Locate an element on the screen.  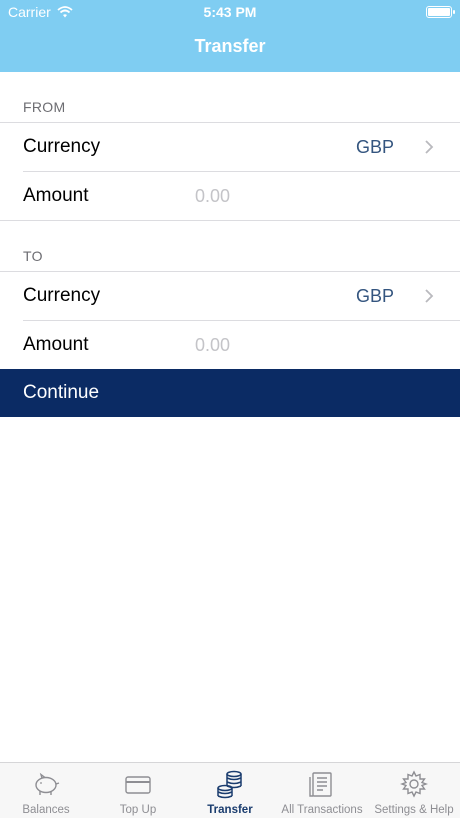
status-time: 5:43 PM is located at coordinates (230, 12).